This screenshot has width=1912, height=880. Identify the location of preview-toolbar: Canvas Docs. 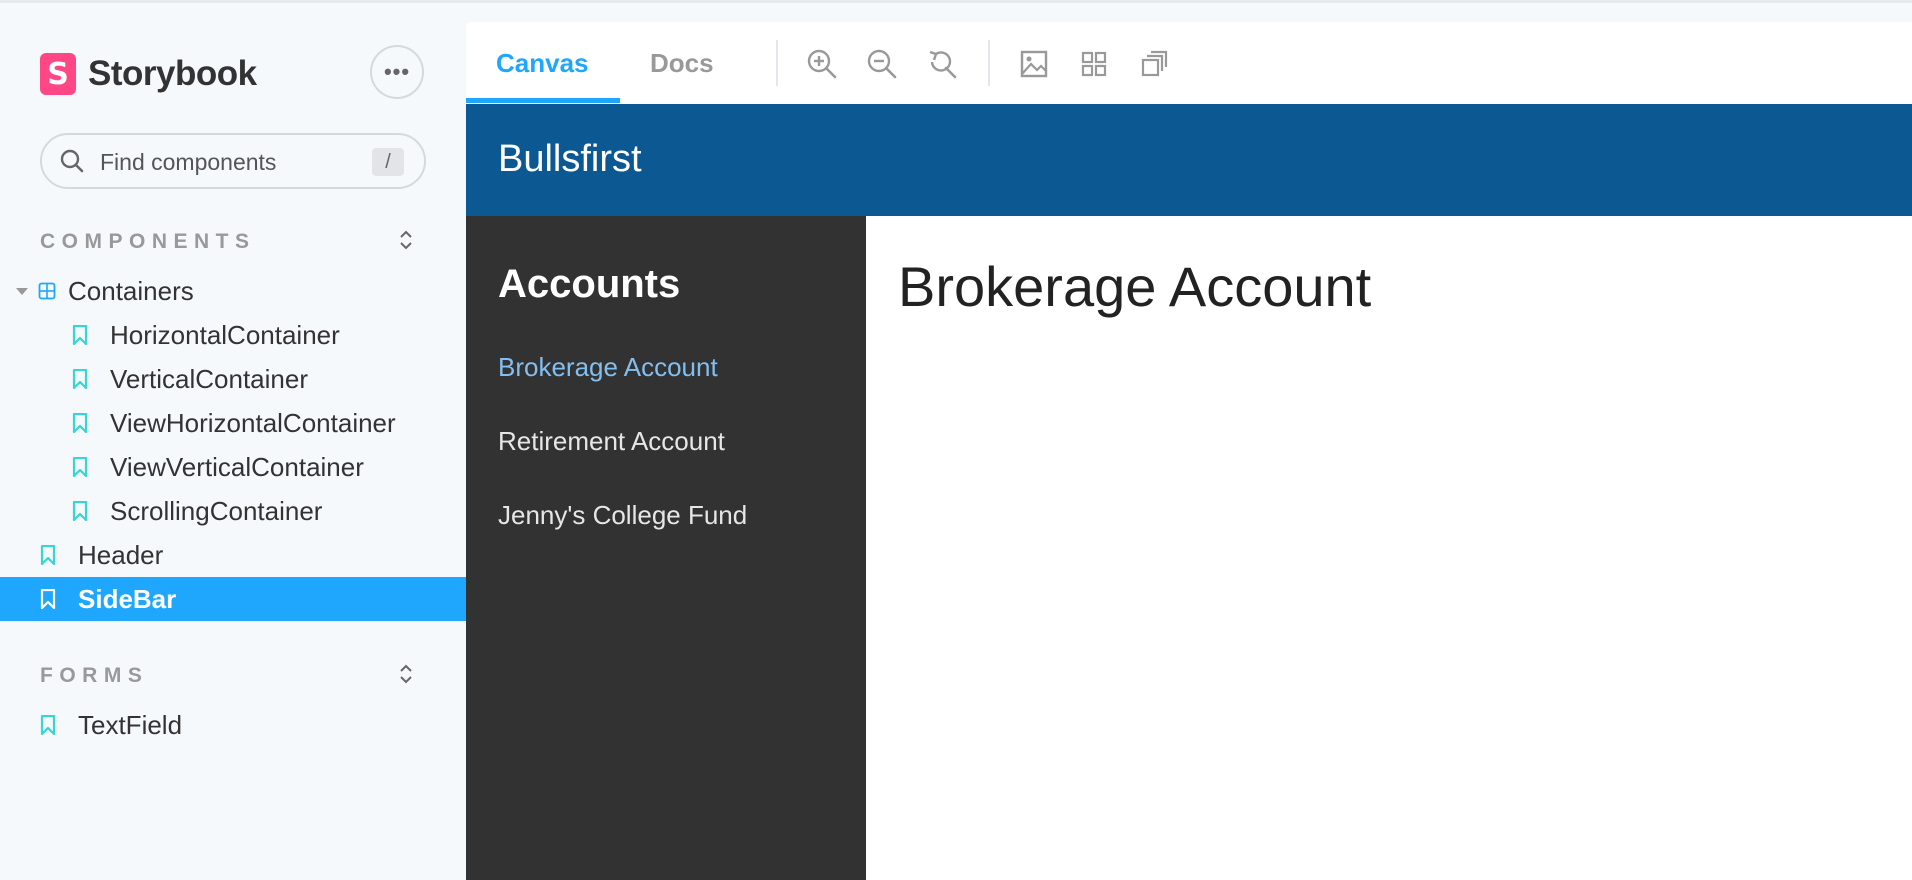
(1189, 63).